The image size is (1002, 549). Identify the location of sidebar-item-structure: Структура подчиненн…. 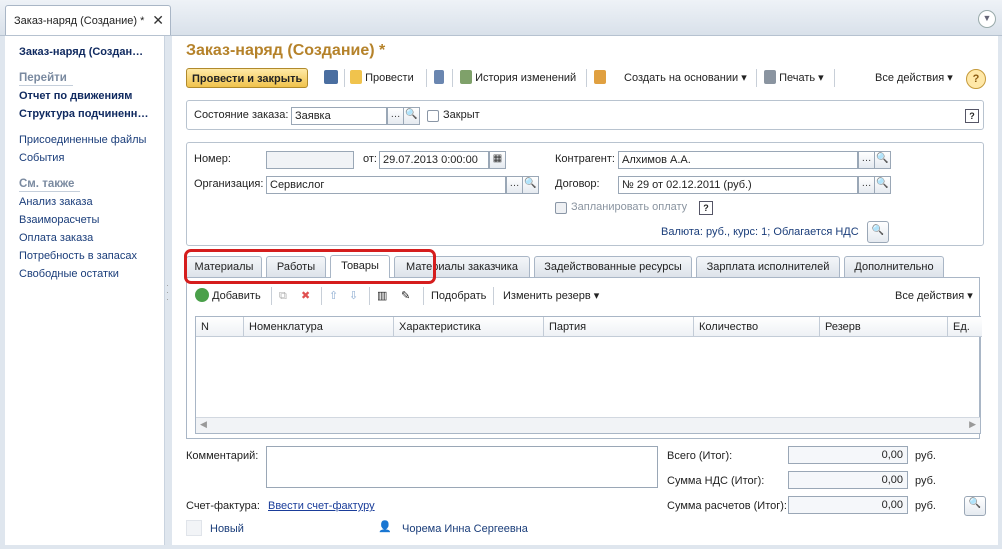
(83, 114).